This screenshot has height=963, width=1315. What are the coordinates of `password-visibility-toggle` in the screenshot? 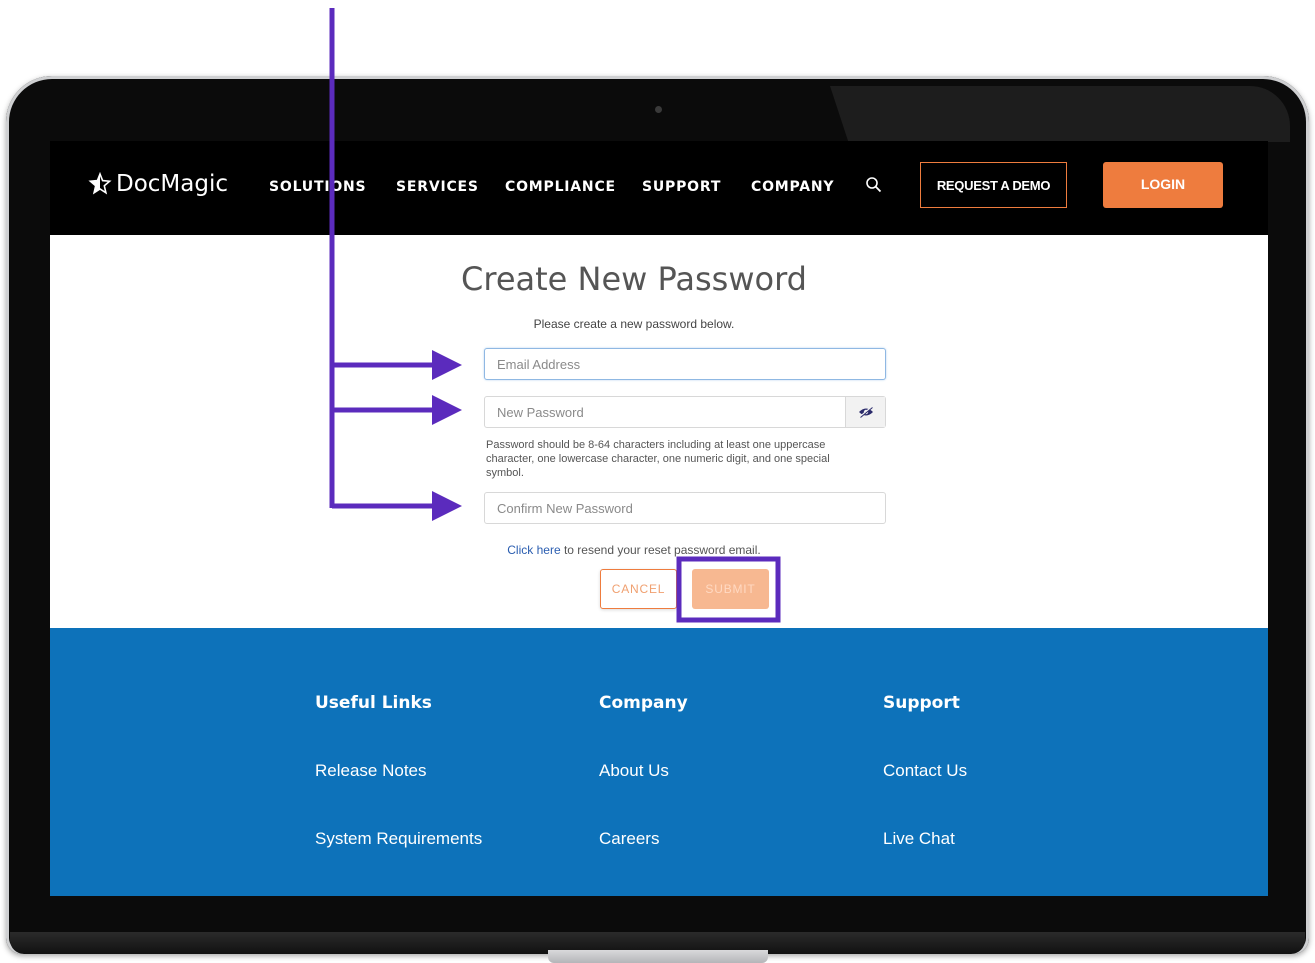 It's located at (865, 412).